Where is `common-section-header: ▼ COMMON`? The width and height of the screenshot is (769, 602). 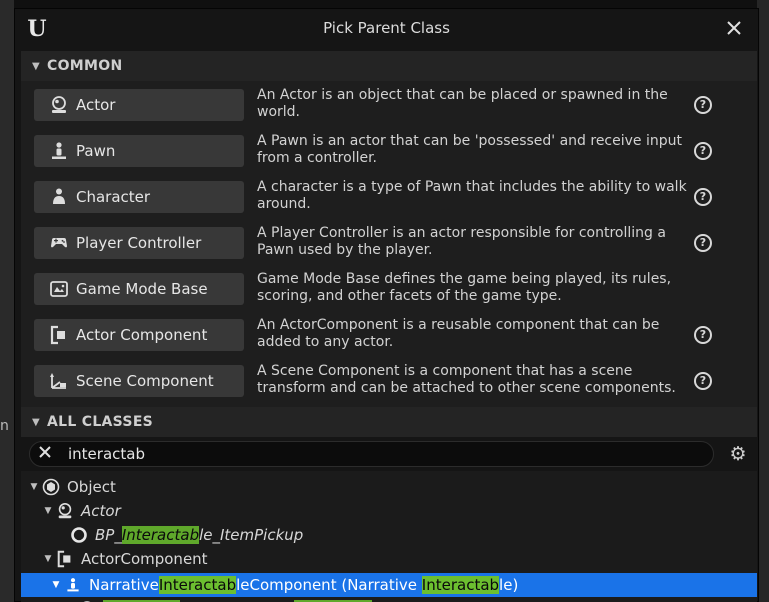 common-section-header: ▼ COMMON is located at coordinates (389, 66).